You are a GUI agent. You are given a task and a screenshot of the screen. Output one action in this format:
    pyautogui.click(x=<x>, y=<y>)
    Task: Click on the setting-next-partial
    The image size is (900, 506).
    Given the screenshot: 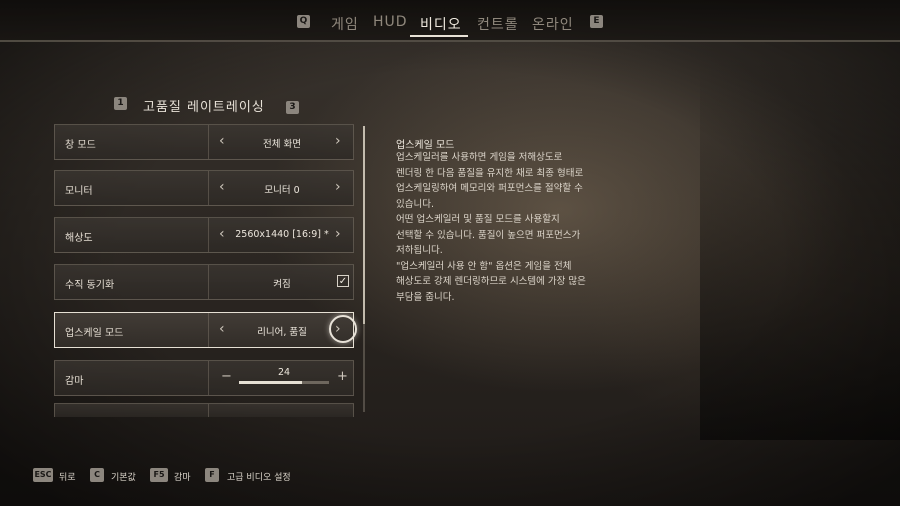 What is the action you would take?
    pyautogui.click(x=204, y=410)
    